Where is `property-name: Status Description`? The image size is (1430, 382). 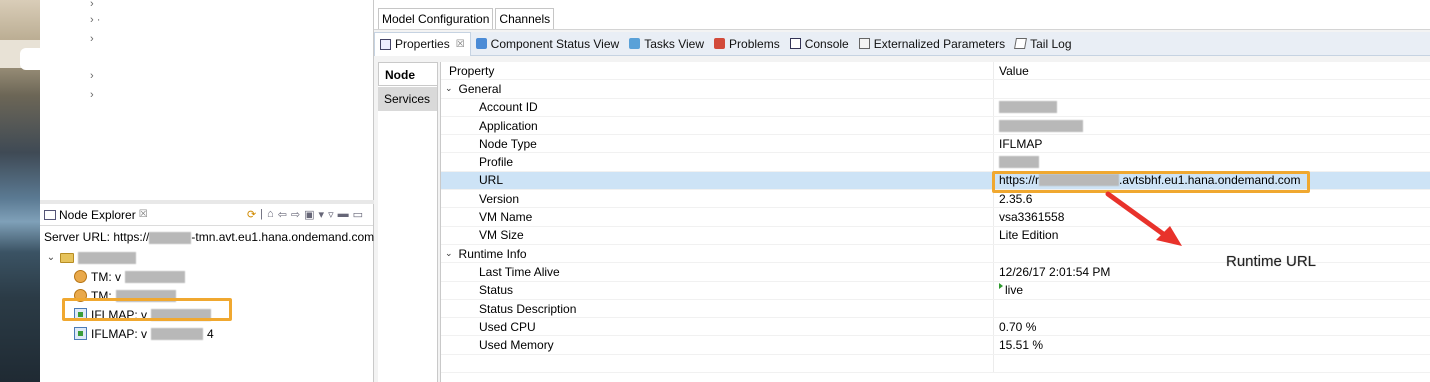 property-name: Status Description is located at coordinates (717, 308).